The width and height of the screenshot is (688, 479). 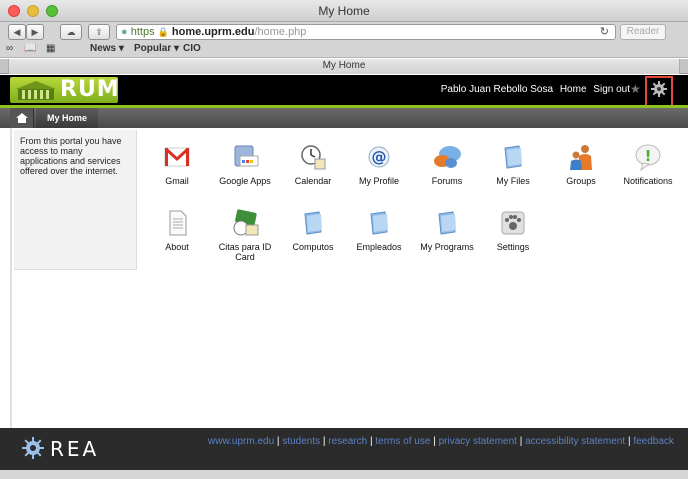 What do you see at coordinates (67, 118) in the screenshot?
I see `tab-my-home: My Home` at bounding box center [67, 118].